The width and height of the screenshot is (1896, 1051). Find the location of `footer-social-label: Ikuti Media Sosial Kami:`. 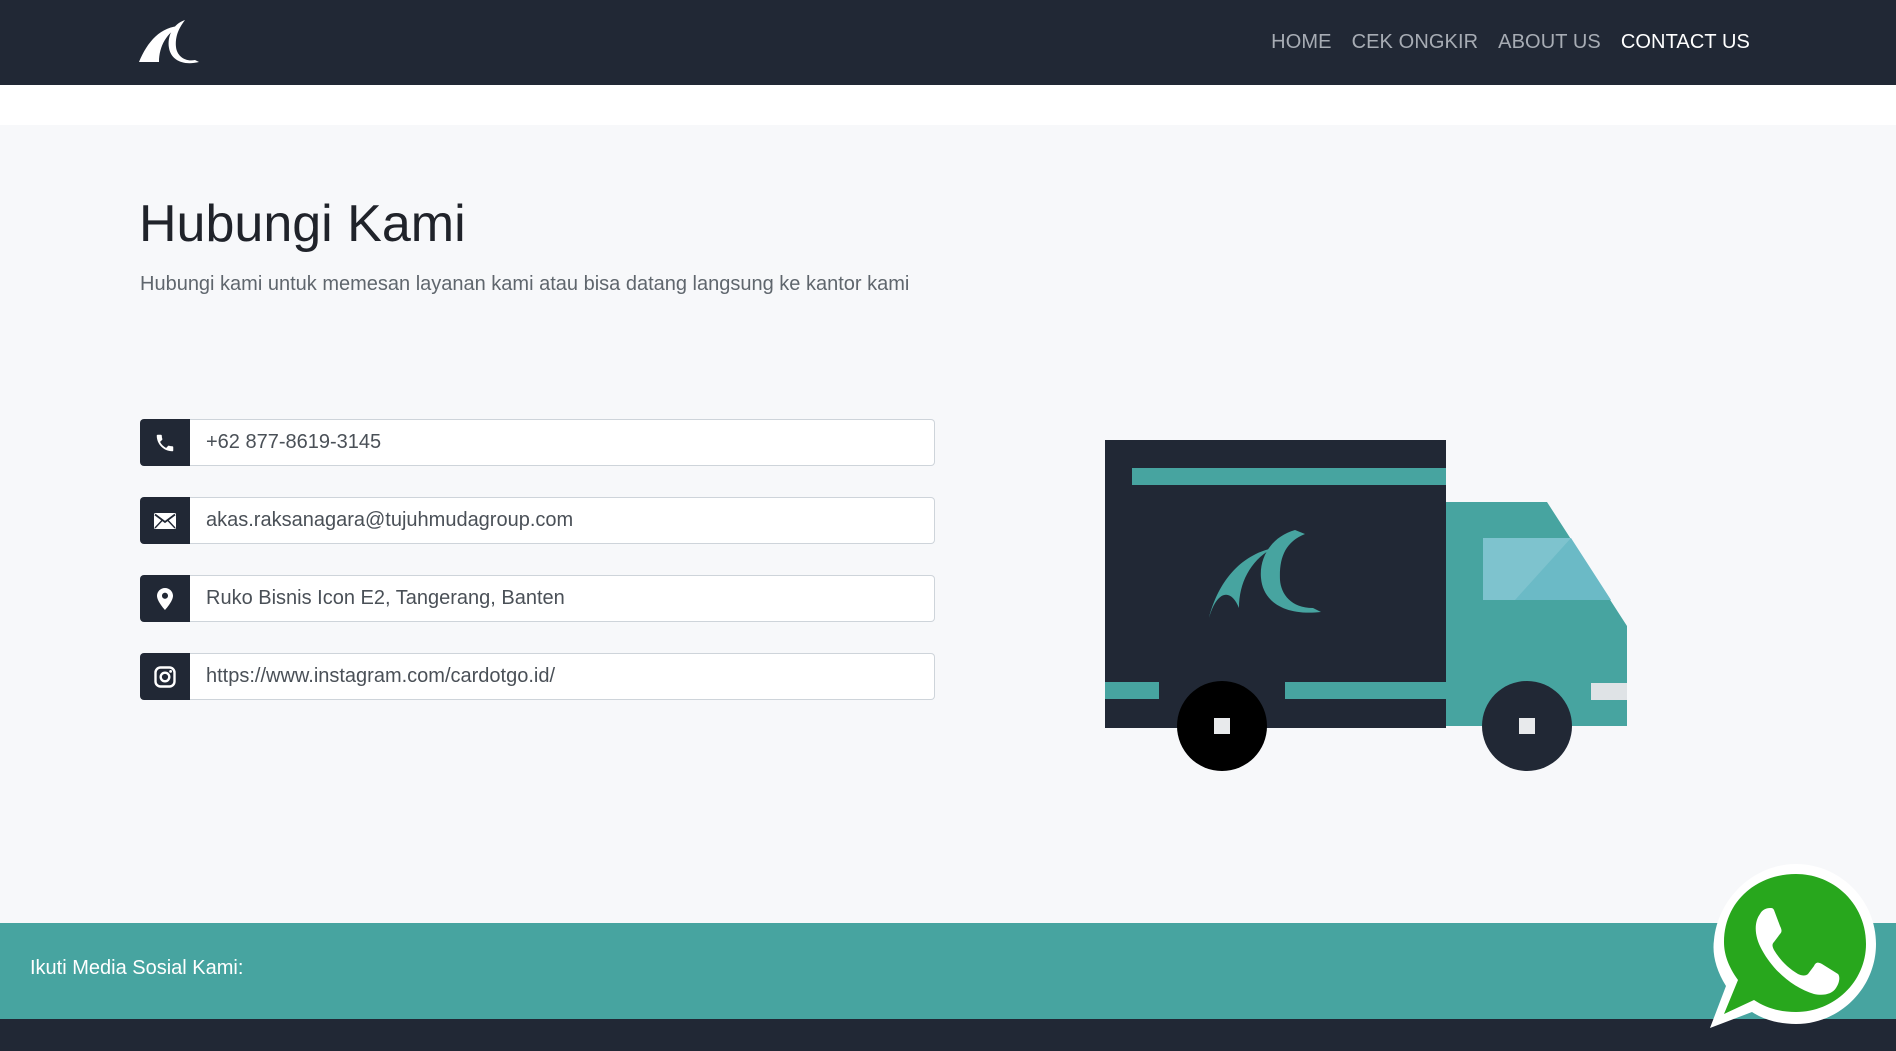

footer-social-label: Ikuti Media Sosial Kami: is located at coordinates (137, 968).